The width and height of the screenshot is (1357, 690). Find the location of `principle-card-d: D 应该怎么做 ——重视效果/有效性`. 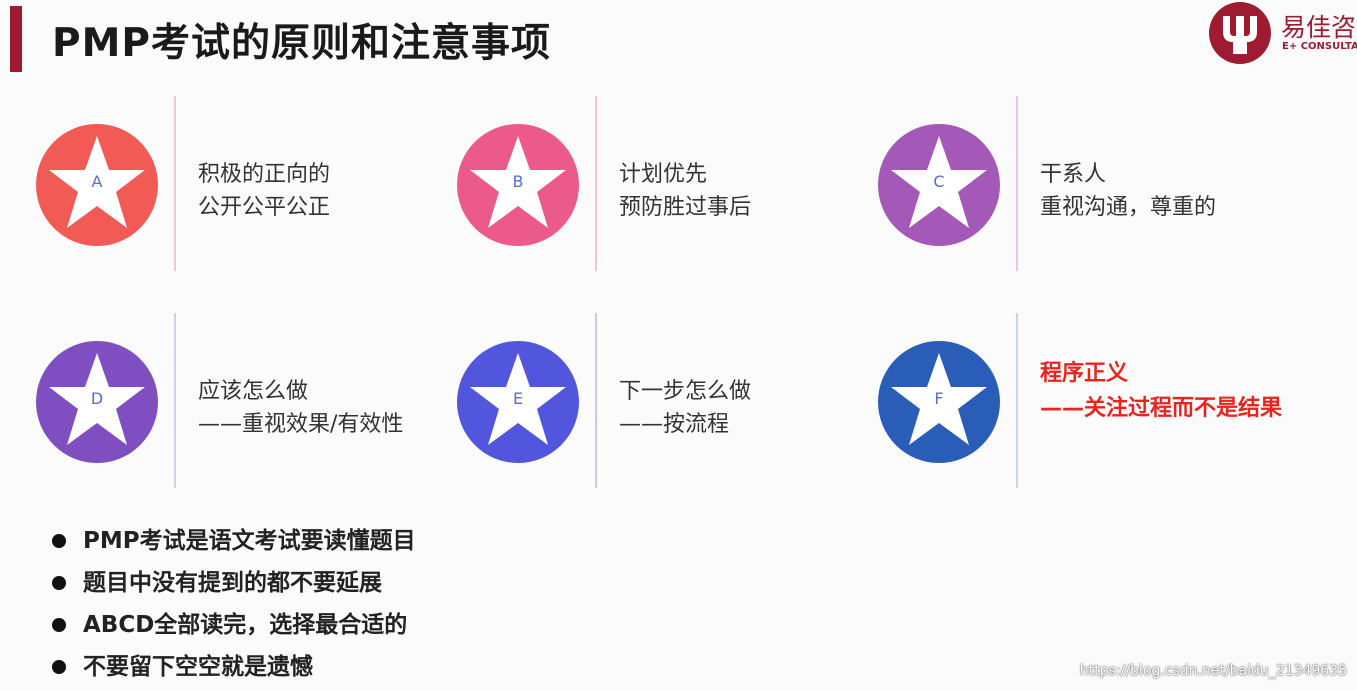

principle-card-d: D 应该怎么做 ——重视效果/有效性 is located at coordinates (236, 403).